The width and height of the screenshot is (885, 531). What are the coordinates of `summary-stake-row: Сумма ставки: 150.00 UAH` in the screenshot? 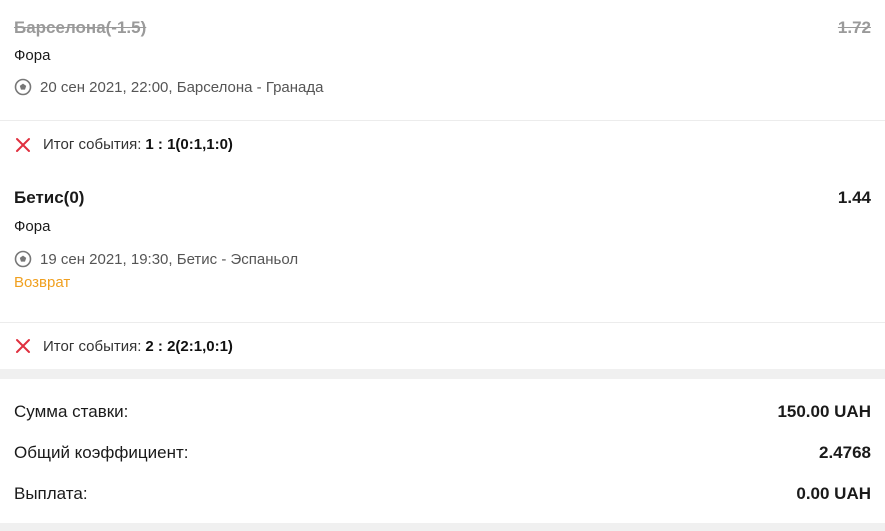 It's located at (442, 411).